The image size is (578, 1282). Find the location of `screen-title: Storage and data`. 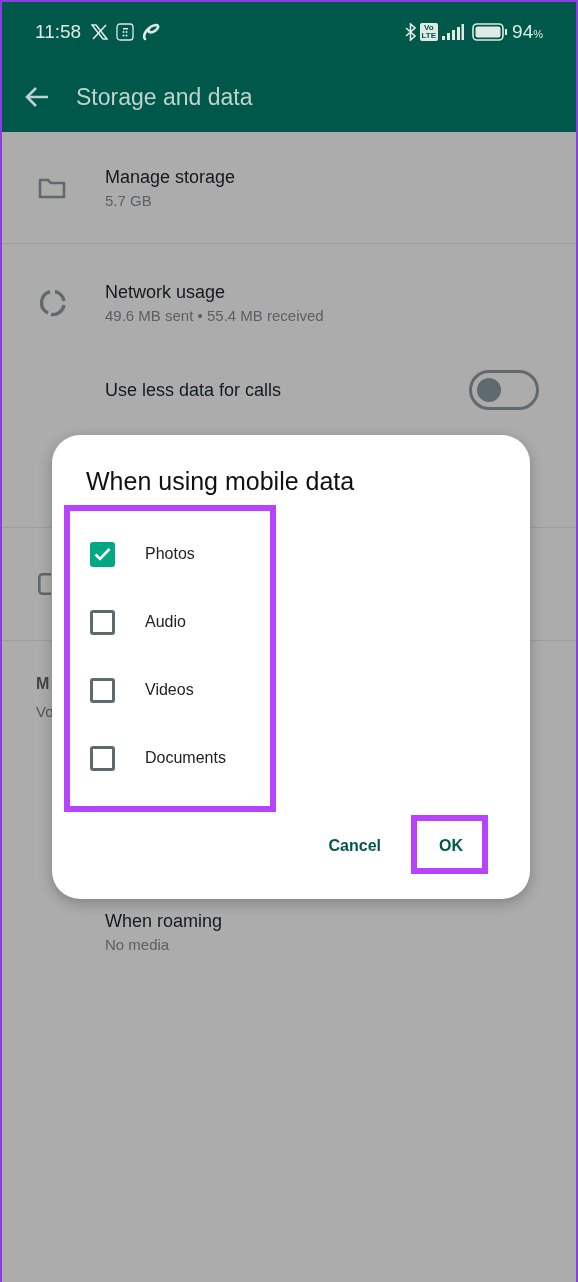

screen-title: Storage and data is located at coordinates (164, 97).